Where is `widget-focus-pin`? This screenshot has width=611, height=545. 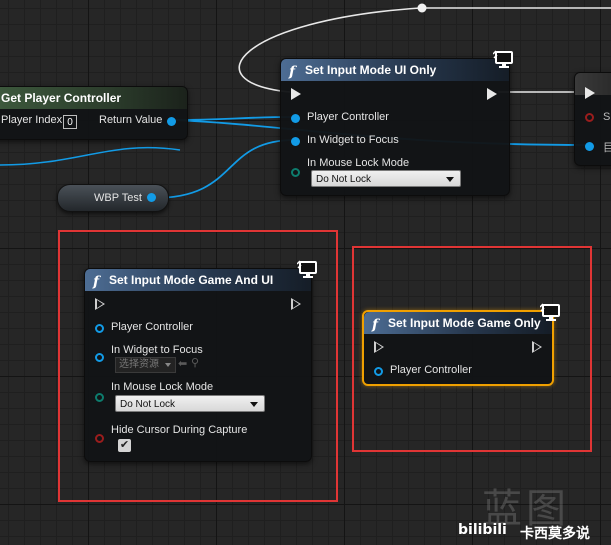
widget-focus-pin is located at coordinates (295, 141).